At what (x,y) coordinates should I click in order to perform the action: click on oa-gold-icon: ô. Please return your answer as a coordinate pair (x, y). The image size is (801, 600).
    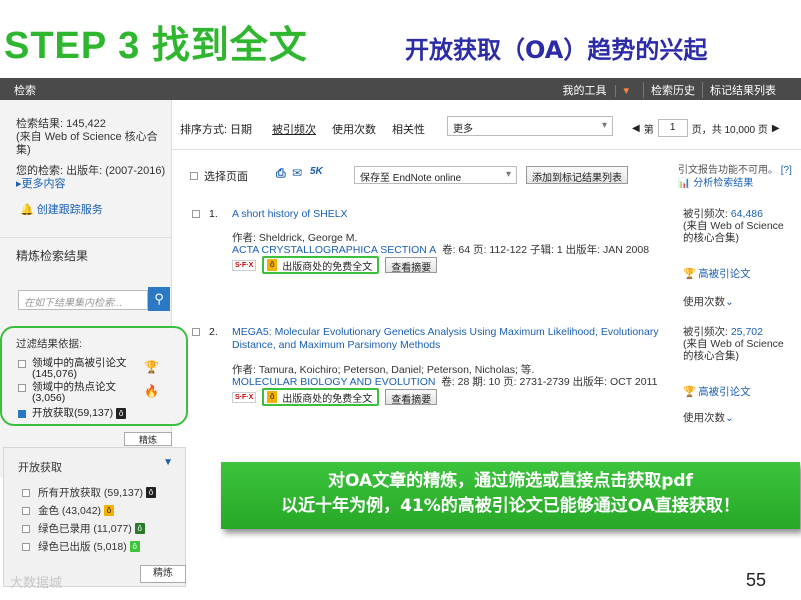
    Looking at the image, I should click on (109, 510).